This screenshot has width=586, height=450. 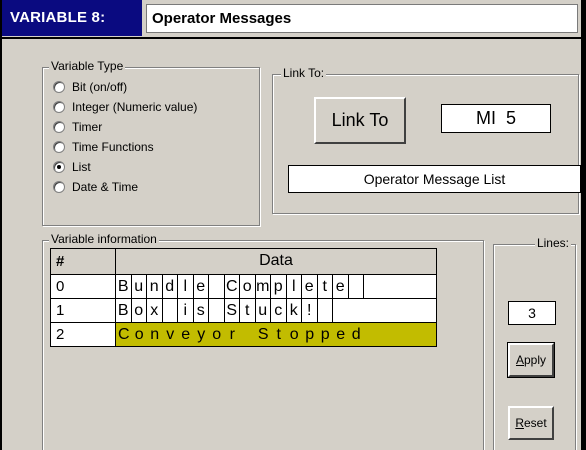 I want to click on char-cell: r, so click(x=232, y=334).